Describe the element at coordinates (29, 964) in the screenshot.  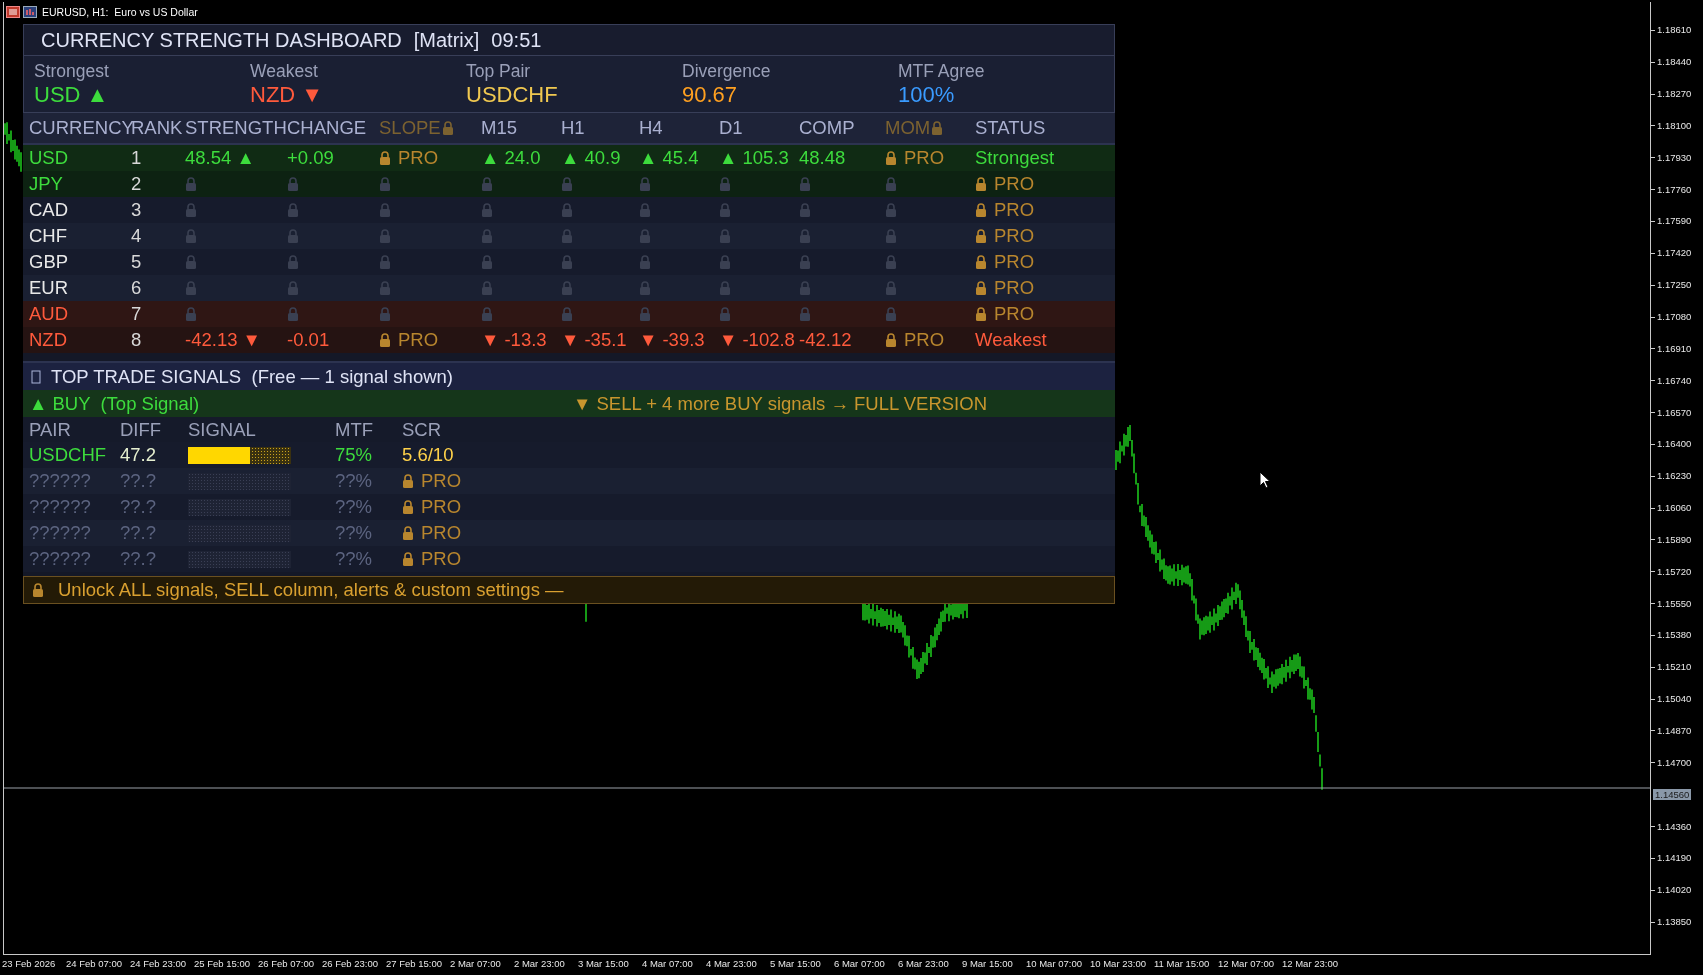
I see `time-label: 23 Feb 2026` at that location.